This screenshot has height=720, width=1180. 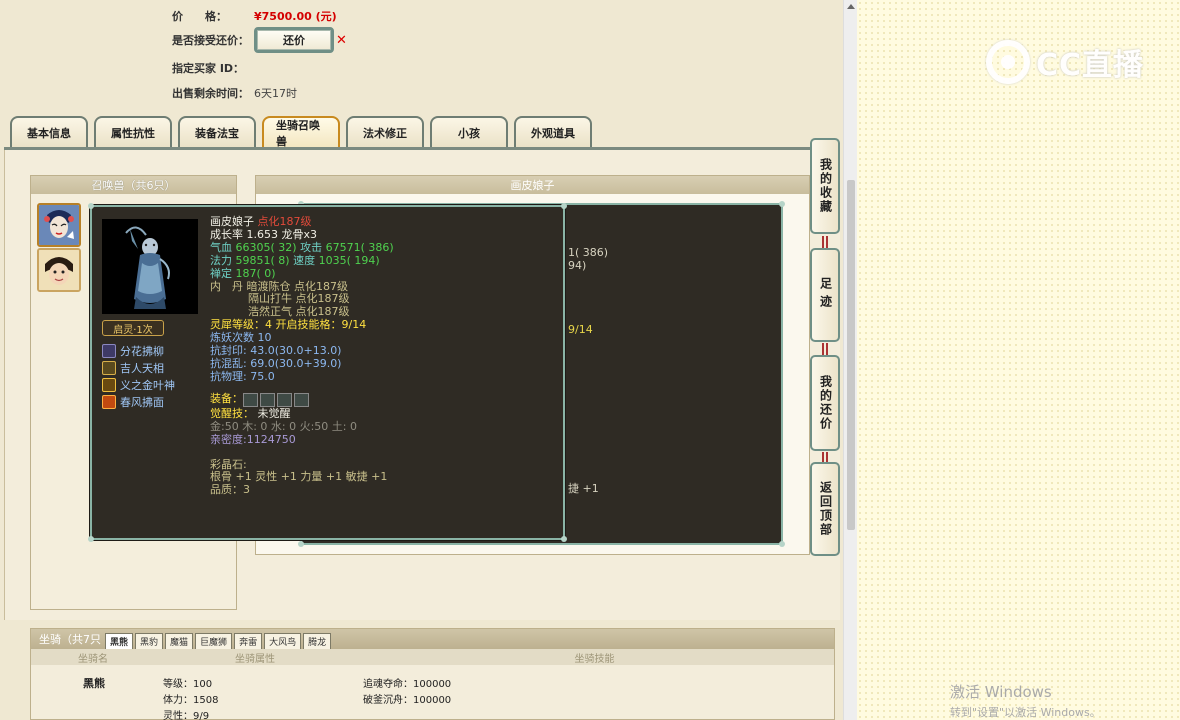 I want to click on core-label: 内 丹, so click(x=226, y=286).